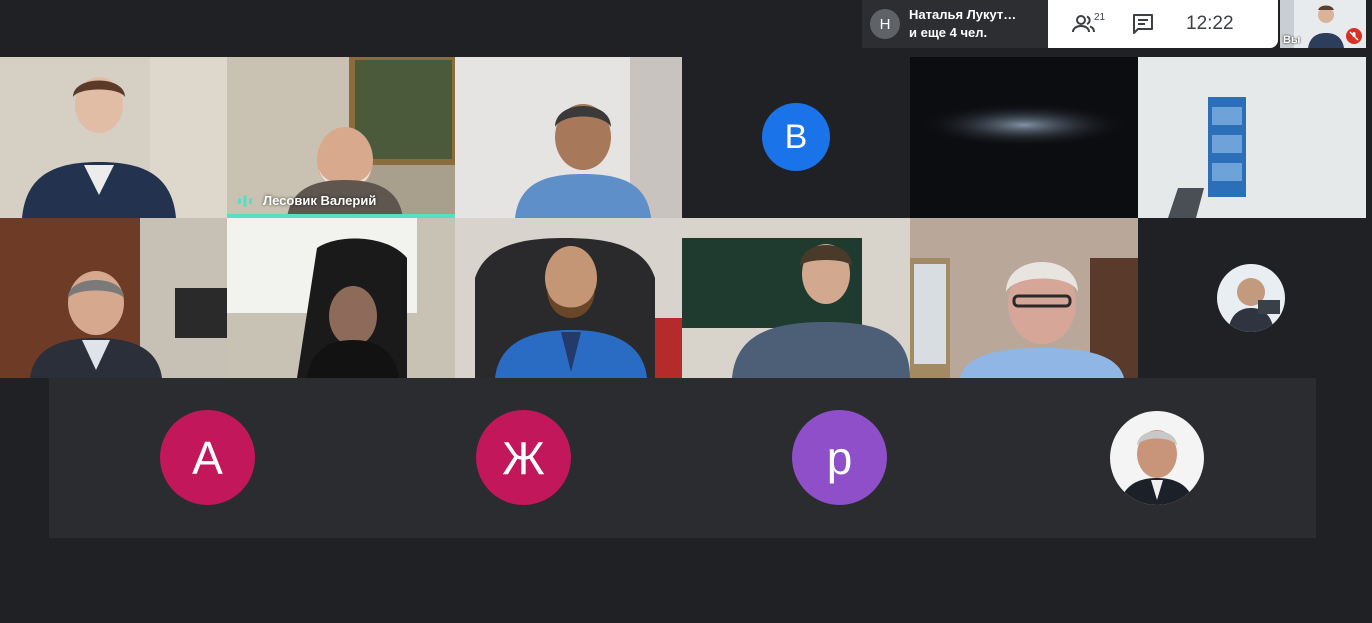 The image size is (1372, 623). Describe the element at coordinates (1210, 23) in the screenshot. I see `clock: 12:22` at that location.